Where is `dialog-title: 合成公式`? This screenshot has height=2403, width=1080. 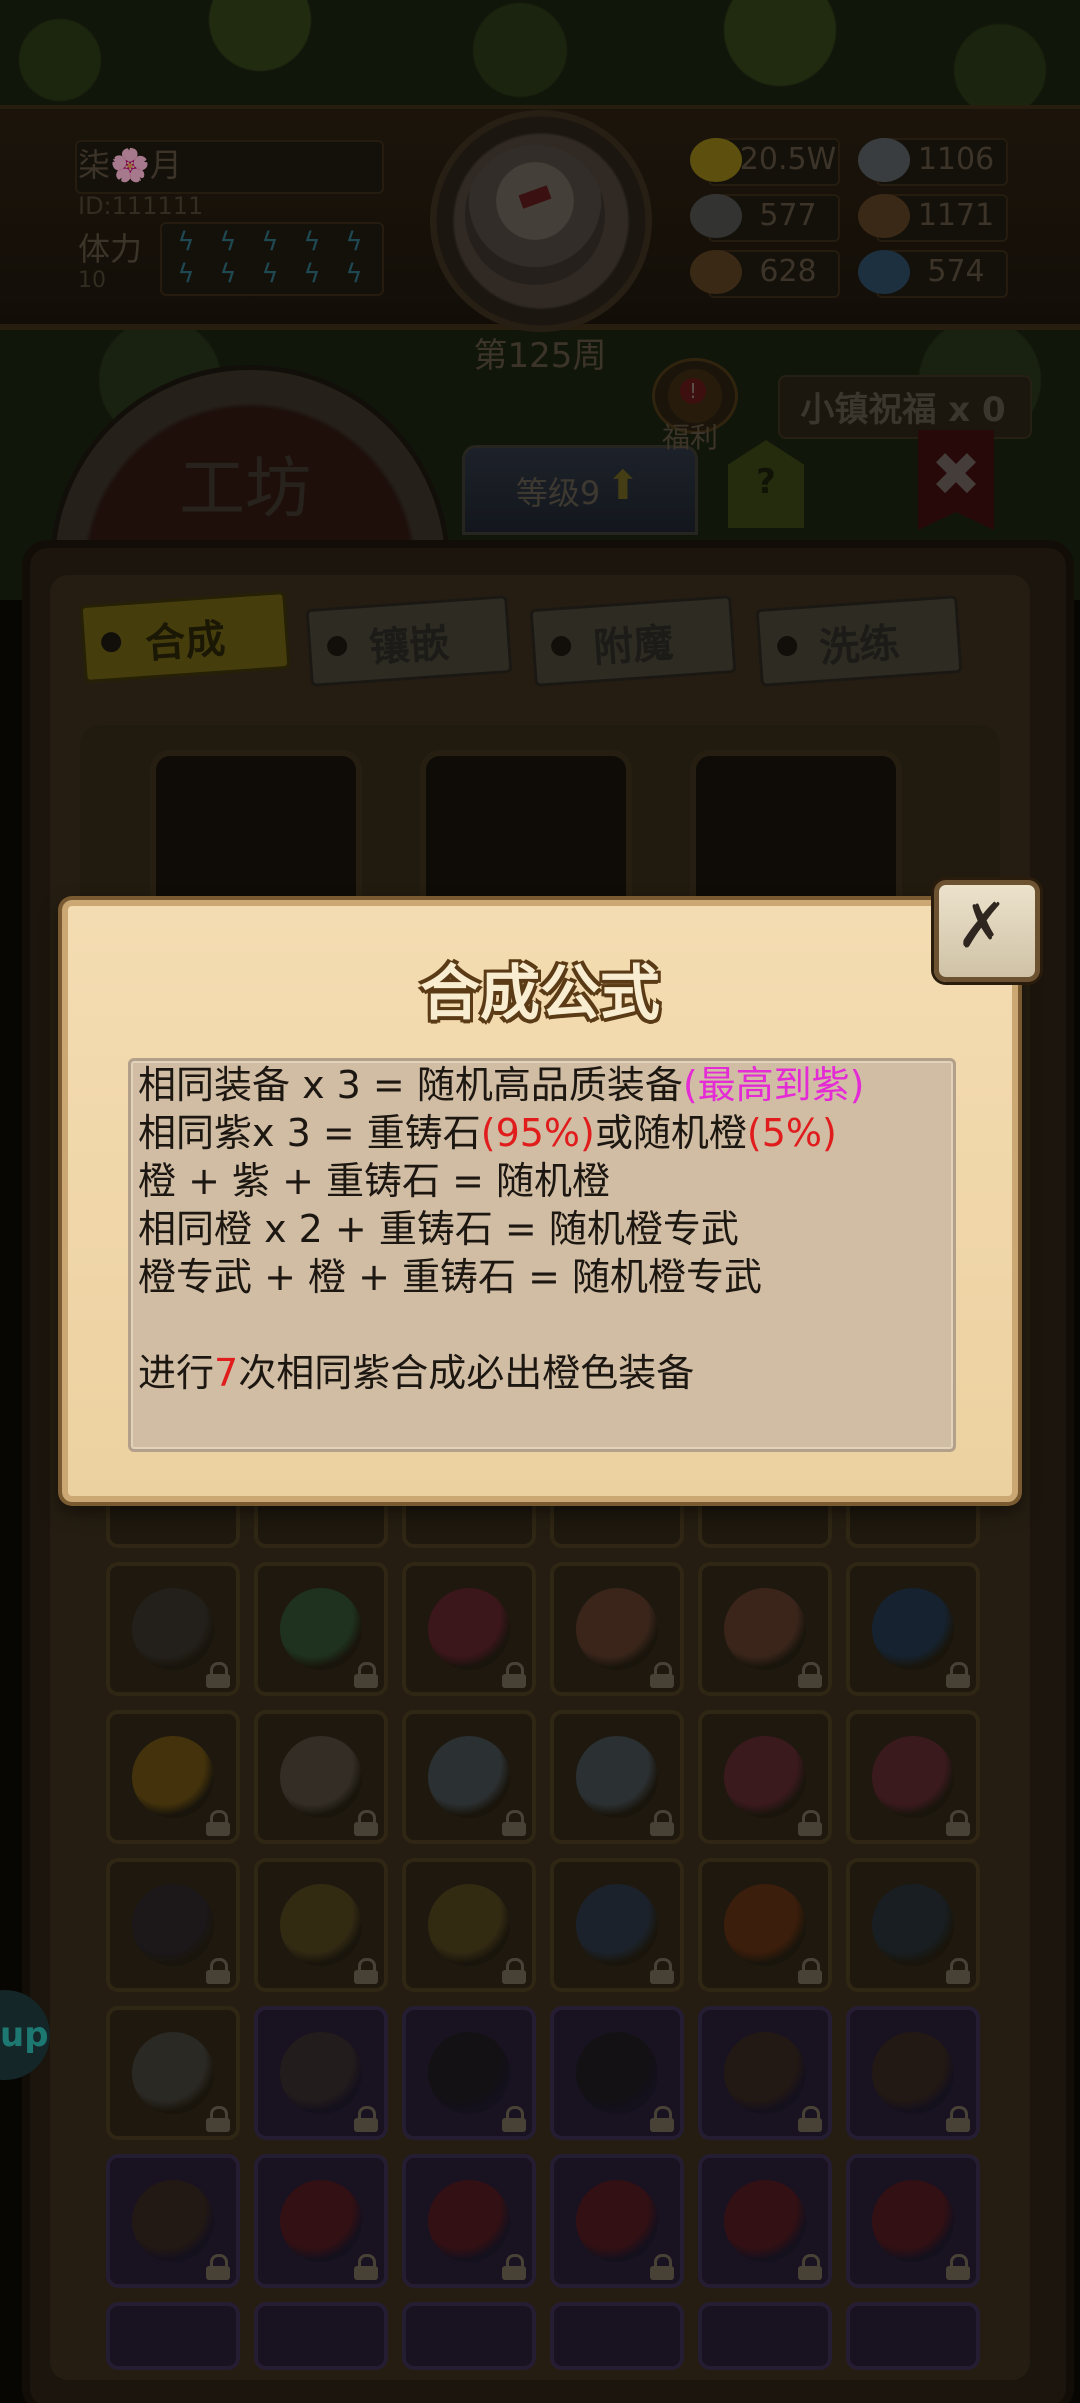
dialog-title: 合成公式 is located at coordinates (540, 994).